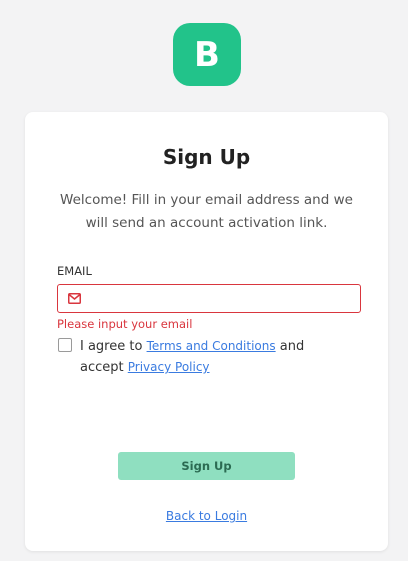 This screenshot has height=561, width=408. Describe the element at coordinates (125, 324) in the screenshot. I see `email-error-message: Please input your email` at that location.